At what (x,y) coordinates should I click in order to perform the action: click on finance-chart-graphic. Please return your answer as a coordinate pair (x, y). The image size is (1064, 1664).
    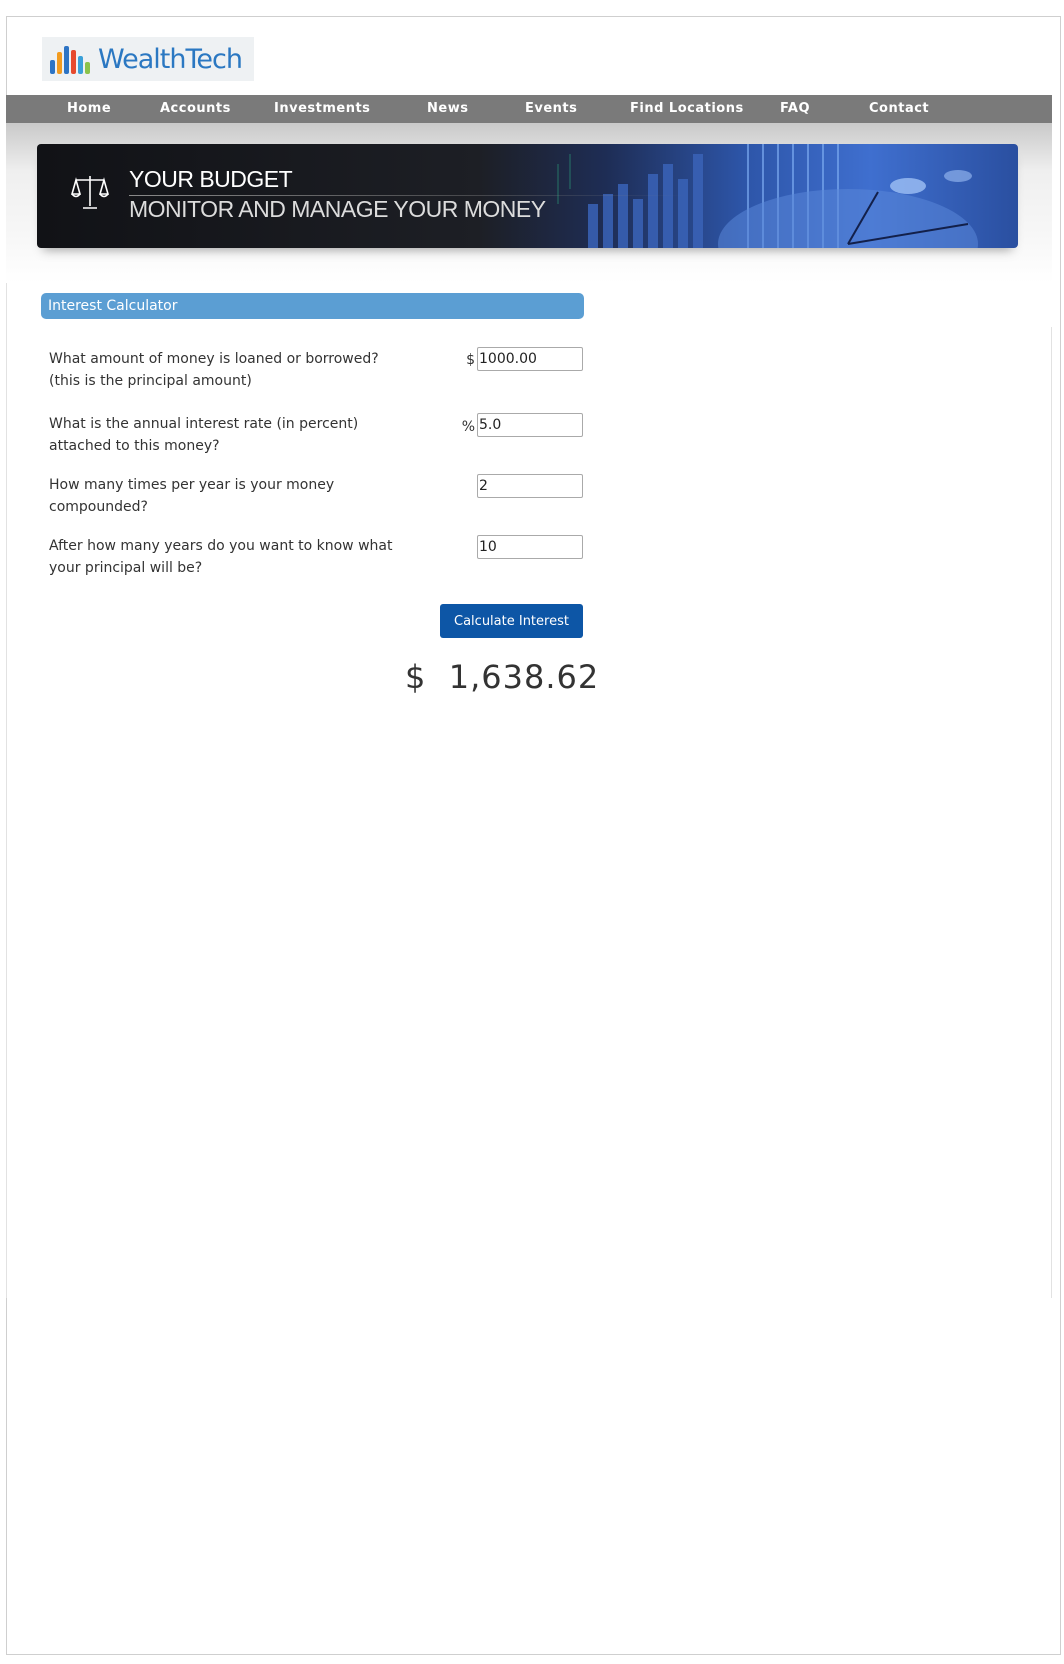
    Looking at the image, I should click on (767, 196).